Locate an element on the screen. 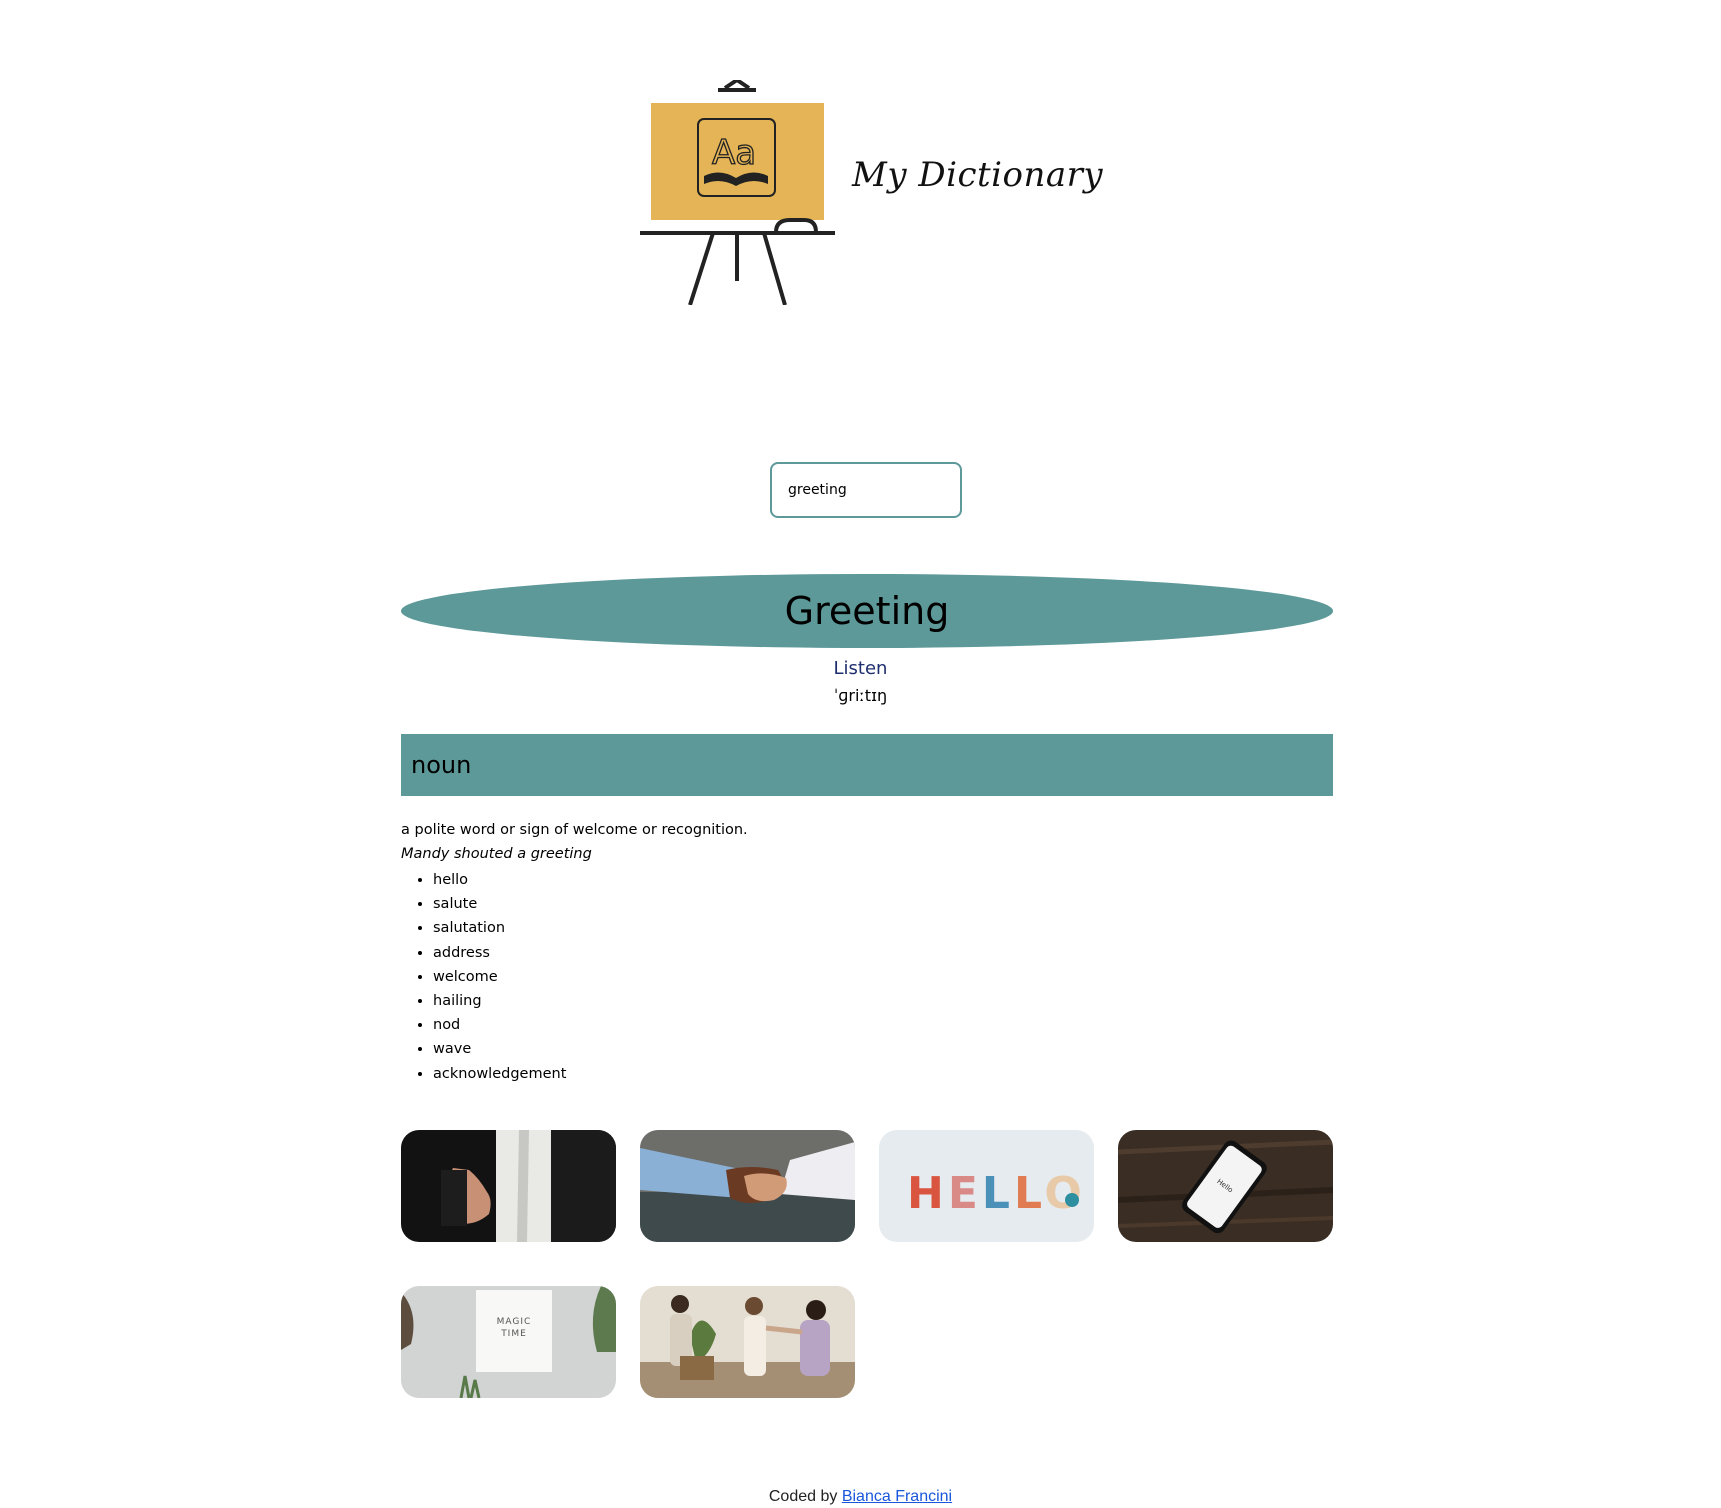 This screenshot has width=1721, height=1508. photo-smartphone: Hello is located at coordinates (1225, 1186).